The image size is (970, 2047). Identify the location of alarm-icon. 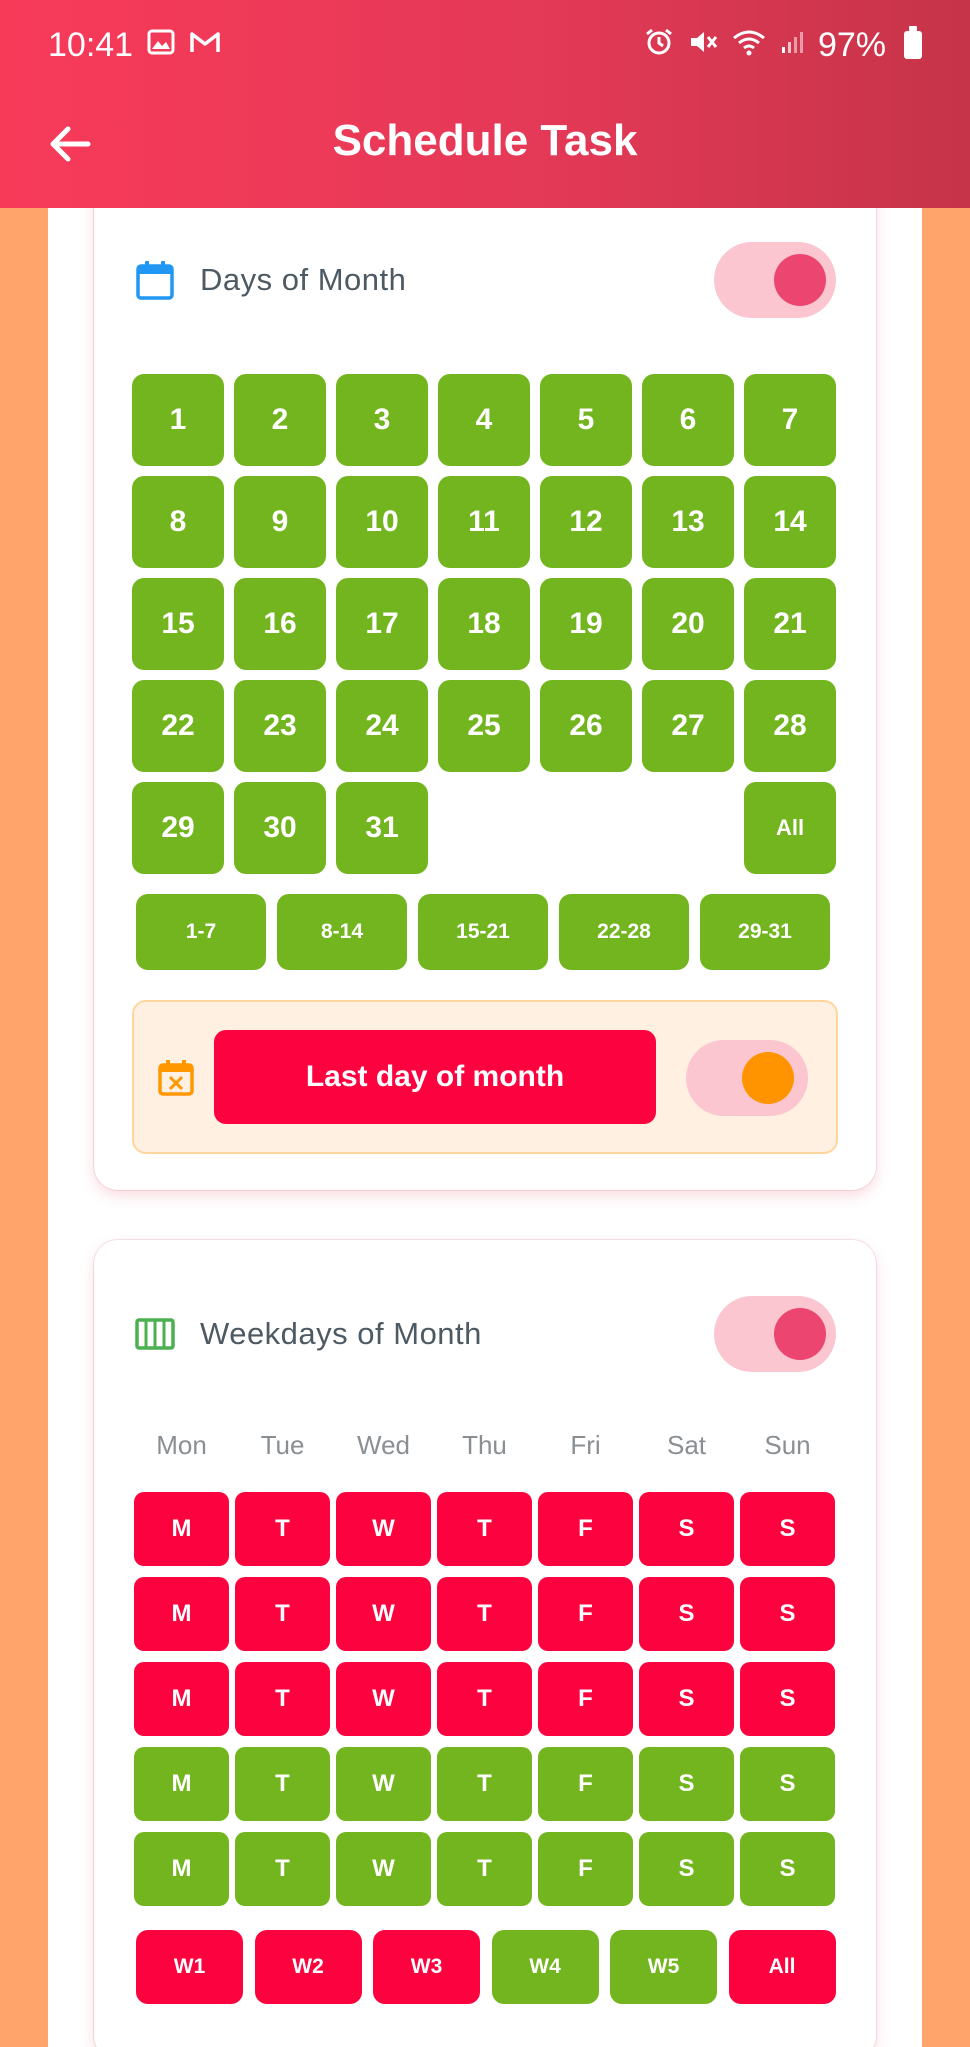
(659, 45).